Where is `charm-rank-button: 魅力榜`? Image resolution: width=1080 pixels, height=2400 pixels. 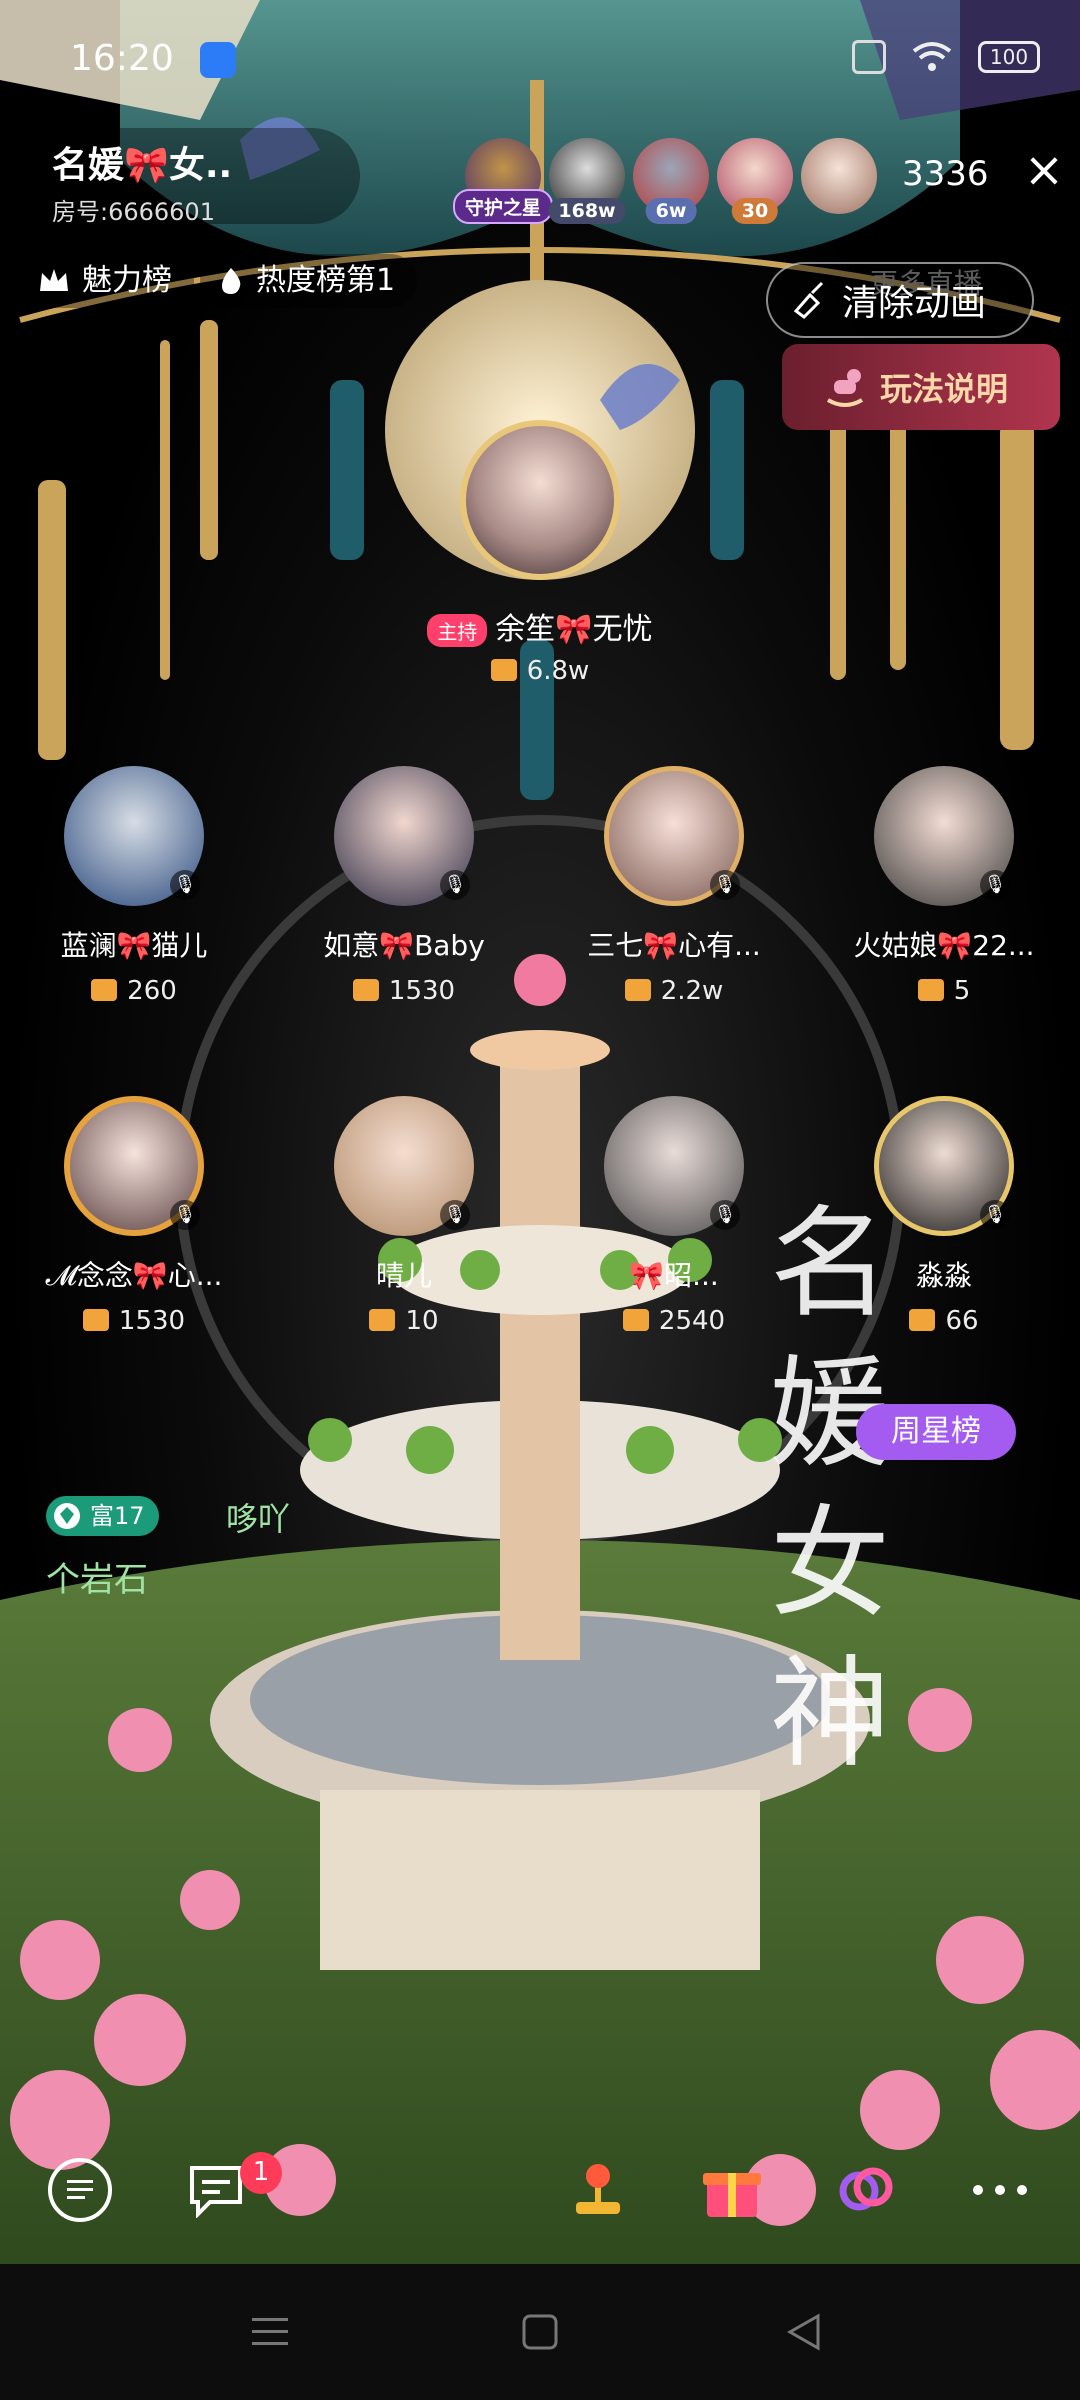 charm-rank-button: 魅力榜 is located at coordinates (107, 281).